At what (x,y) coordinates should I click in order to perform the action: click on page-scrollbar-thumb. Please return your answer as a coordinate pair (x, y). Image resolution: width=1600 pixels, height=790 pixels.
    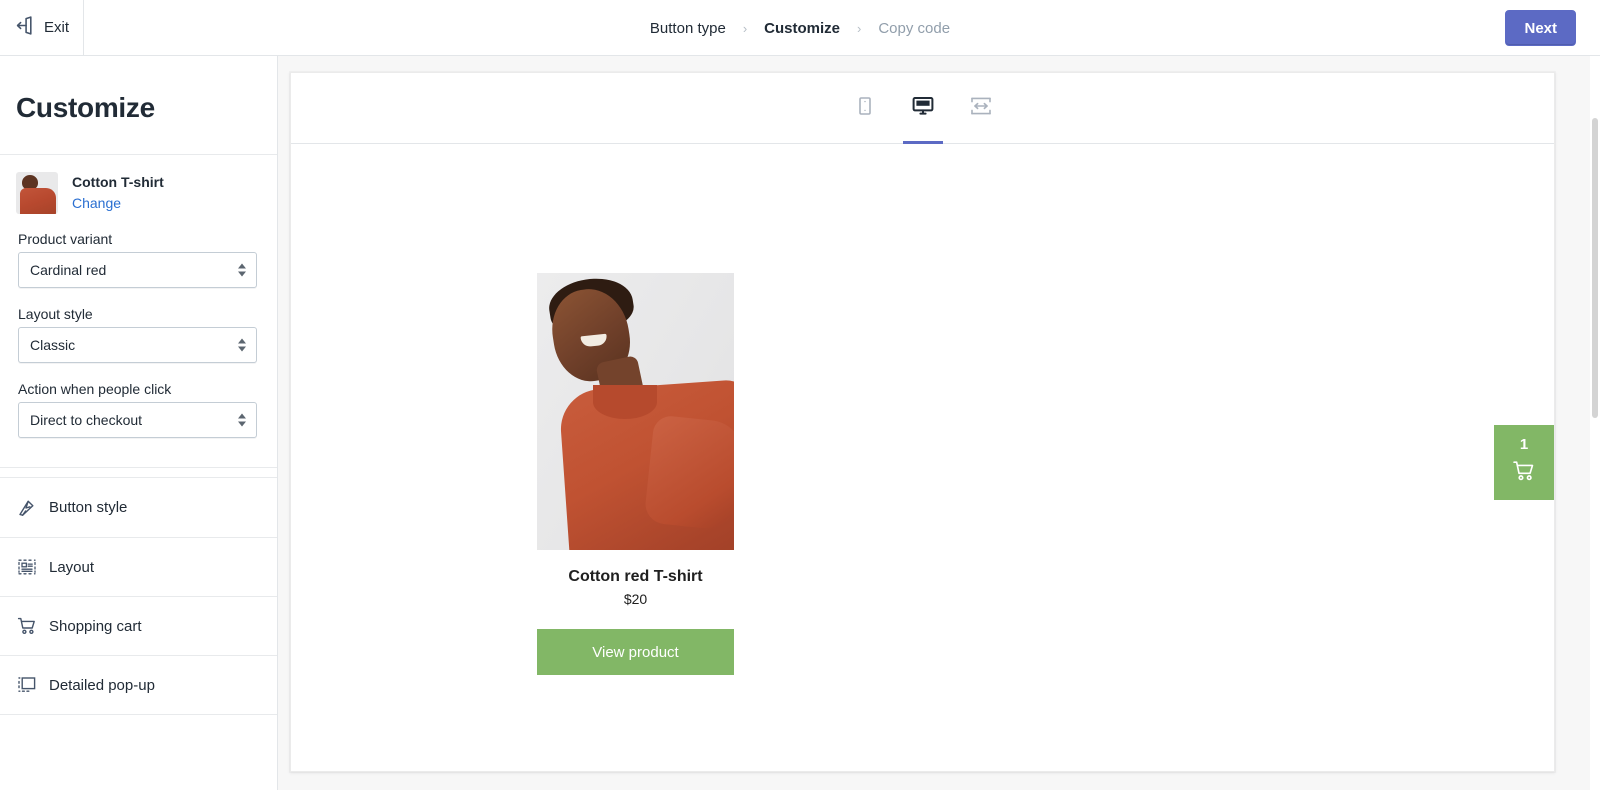
    Looking at the image, I should click on (1595, 268).